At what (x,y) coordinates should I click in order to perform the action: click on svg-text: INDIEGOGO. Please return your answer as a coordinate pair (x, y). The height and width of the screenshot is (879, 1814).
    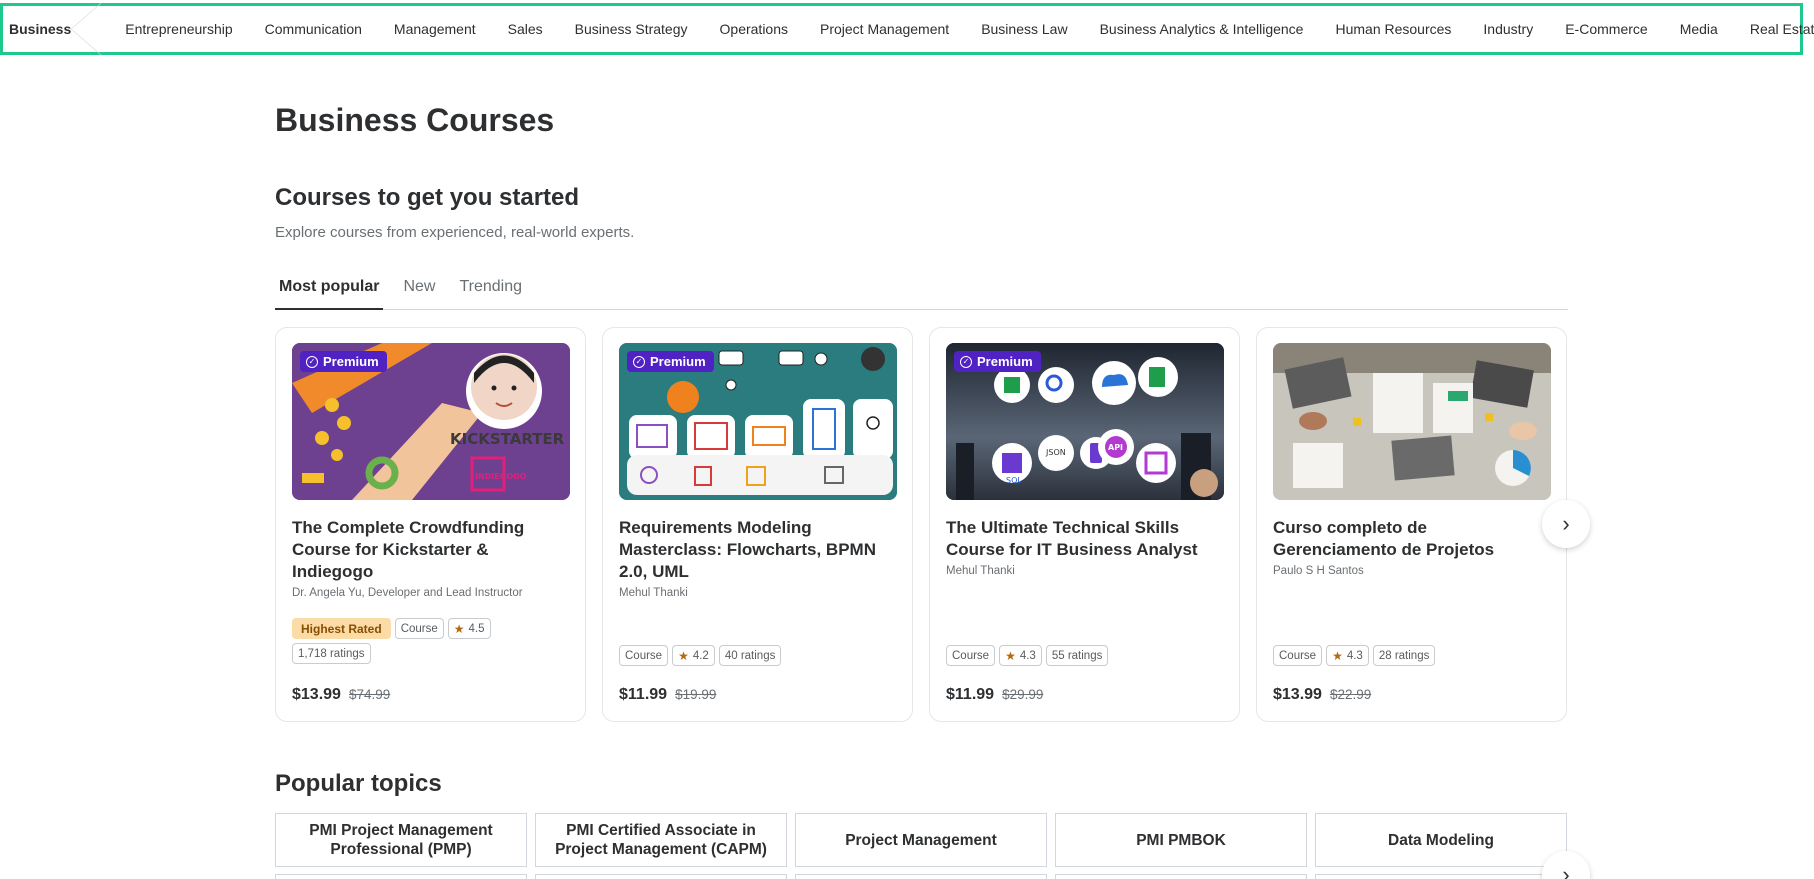
    Looking at the image, I should click on (501, 476).